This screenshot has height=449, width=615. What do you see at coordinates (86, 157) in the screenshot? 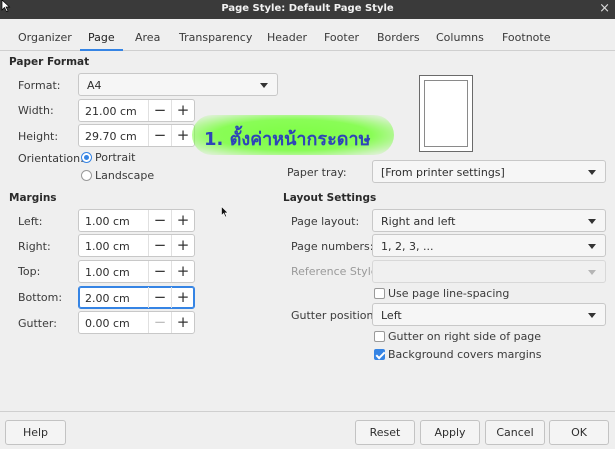
I see `portrait-radio` at bounding box center [86, 157].